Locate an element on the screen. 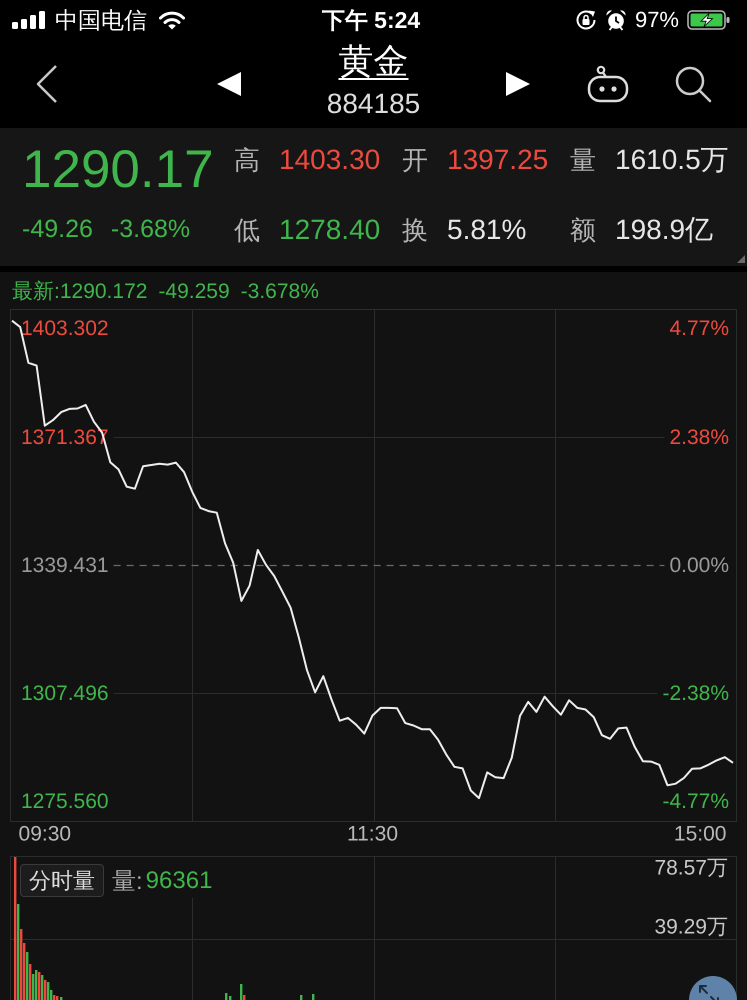 This screenshot has height=1000, width=747. alarm-clock-icon is located at coordinates (615, 20).